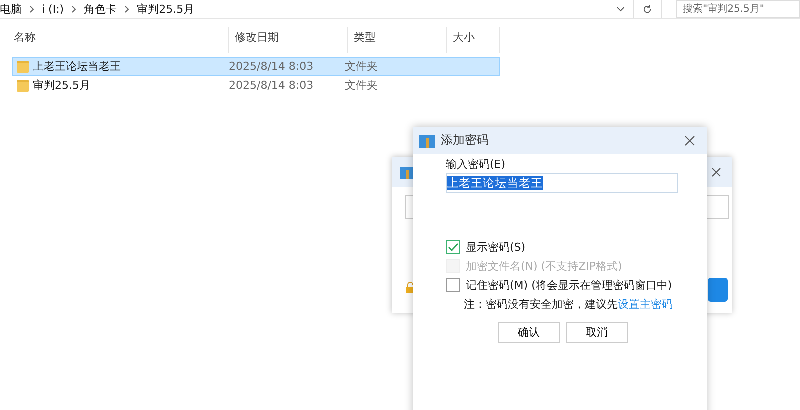  Describe the element at coordinates (476, 164) in the screenshot. I see `field-label: 输入密码(E)` at that location.